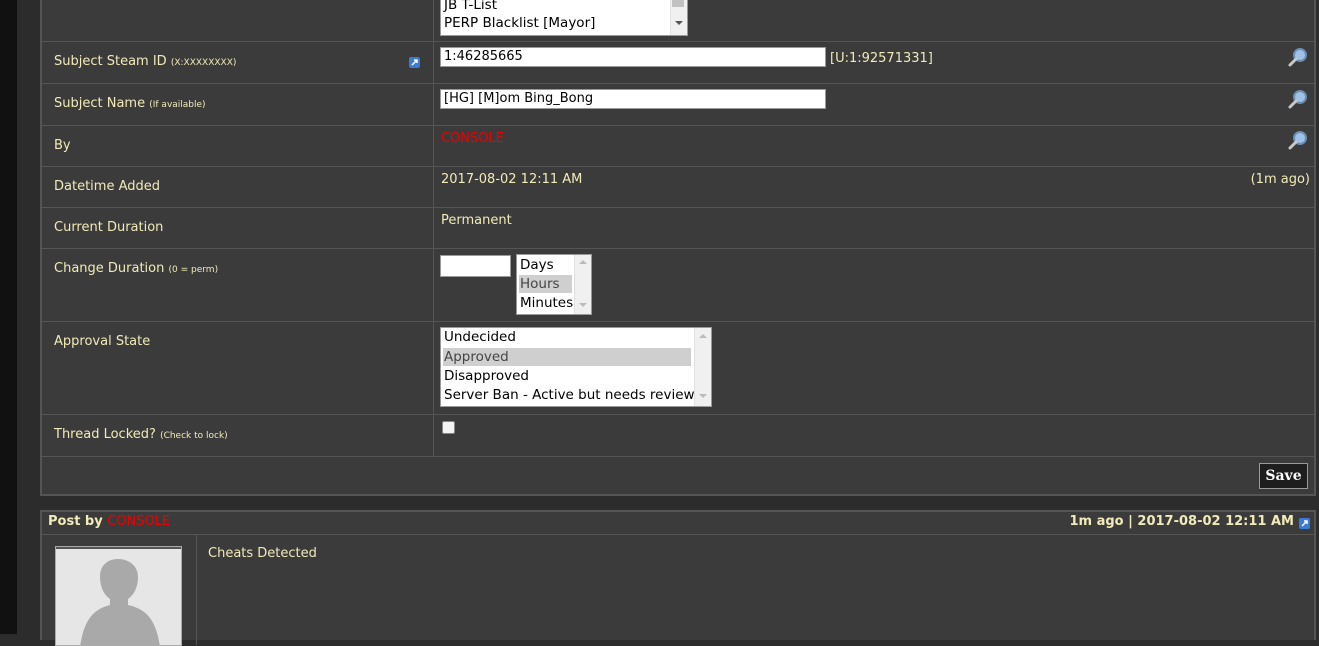 This screenshot has height=646, width=1319. Describe the element at coordinates (881, 58) in the screenshot. I see `steam-id-converted: [U:1:92571331]` at that location.